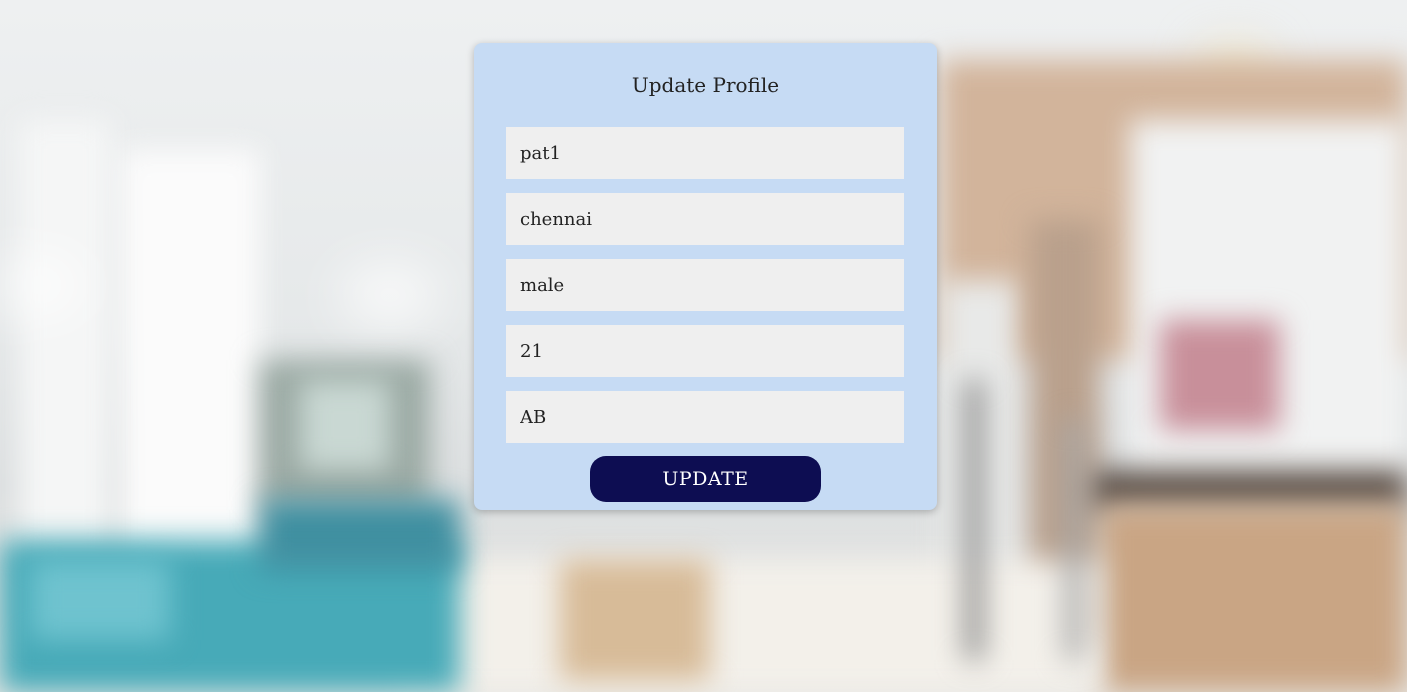  What do you see at coordinates (1268, 310) in the screenshot?
I see `background-wall` at bounding box center [1268, 310].